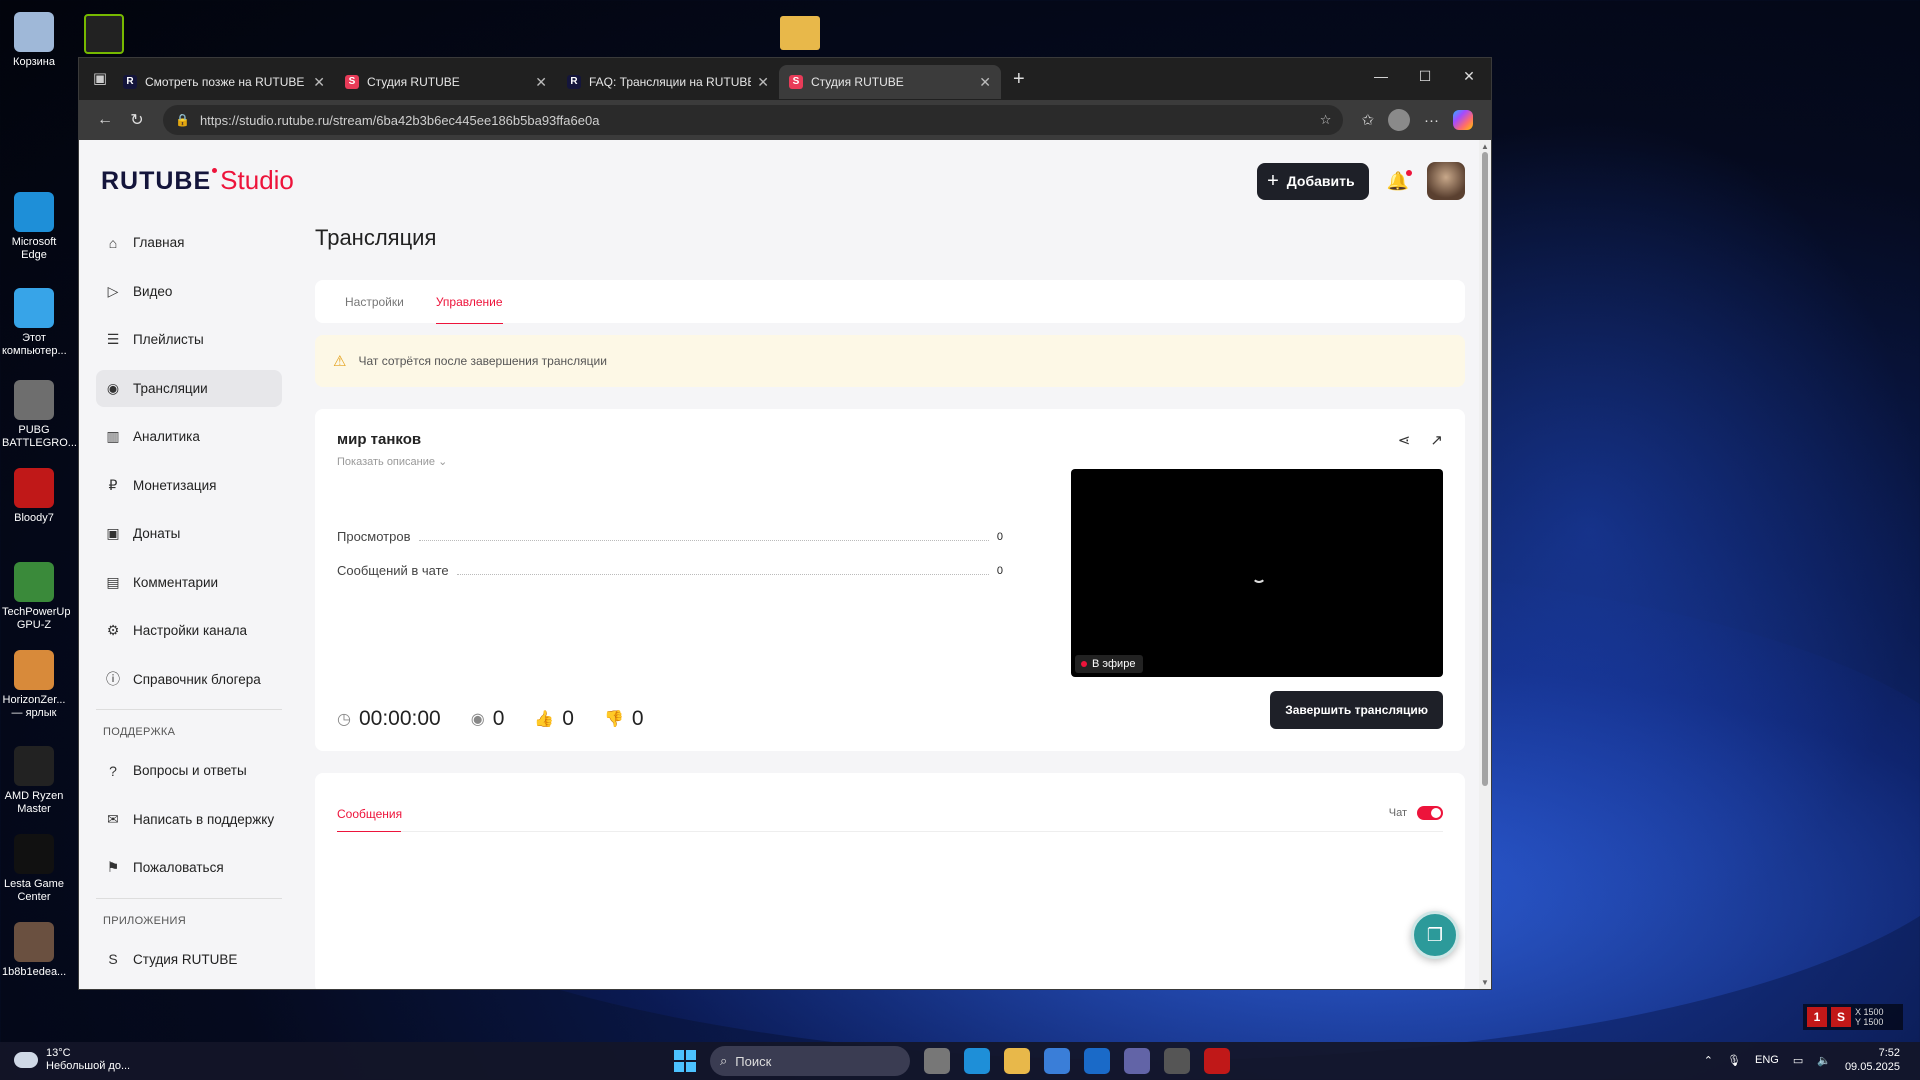  I want to click on sidebar-item: ? Вопросы и ответы, so click(189, 770).